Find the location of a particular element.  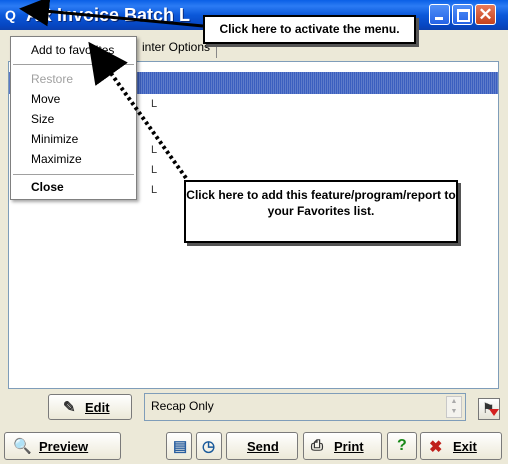

magnifier-icon: 🔍 is located at coordinates (22, 446).